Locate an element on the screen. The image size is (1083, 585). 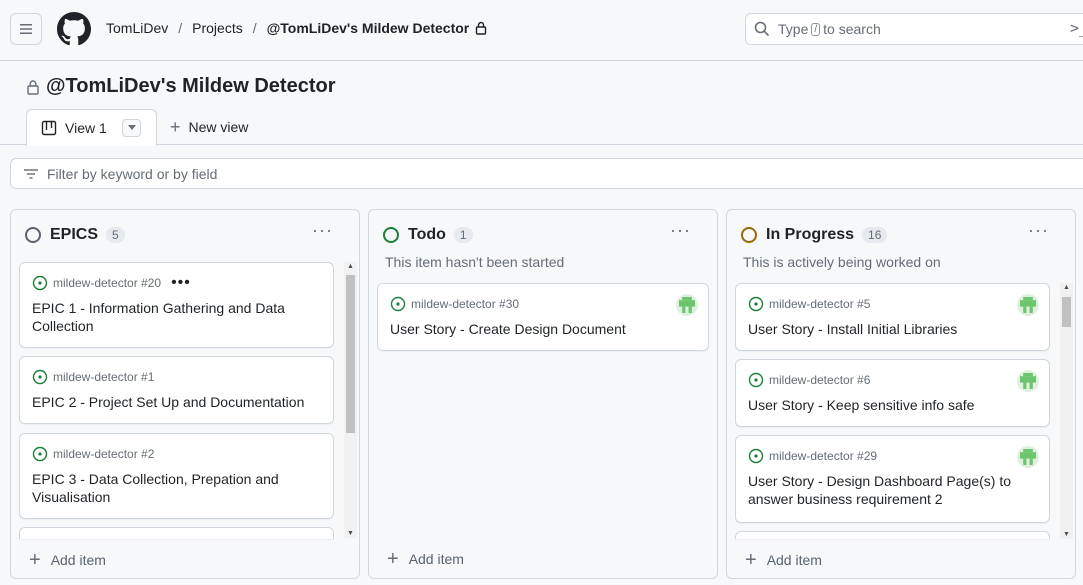
card-reference: mildew-detector #6 is located at coordinates (809, 380).